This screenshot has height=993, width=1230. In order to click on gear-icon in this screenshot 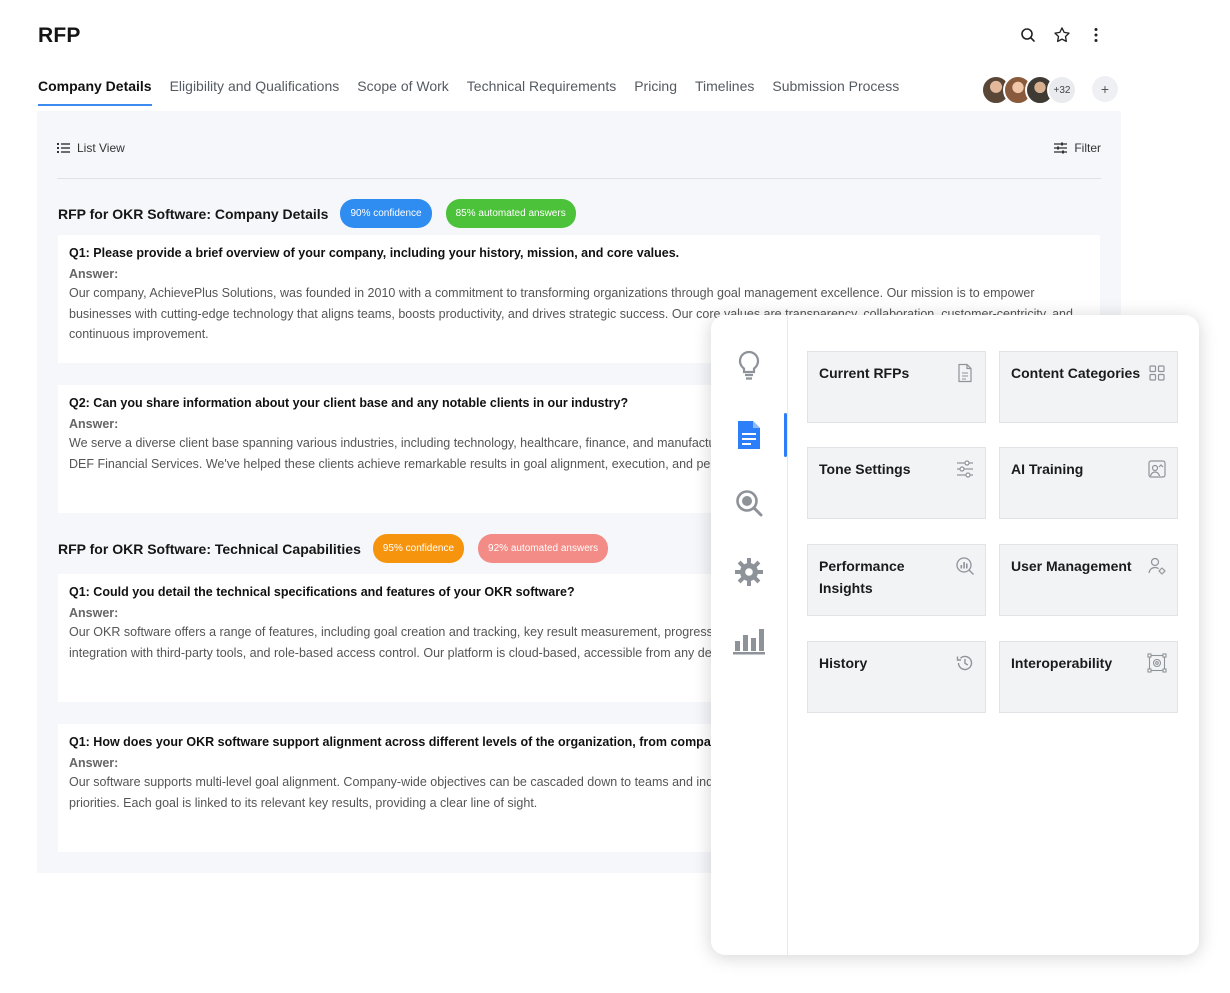, I will do `click(749, 572)`.